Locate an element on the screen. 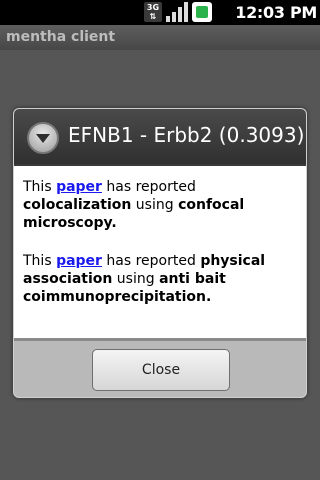  status-icons: 3G ⇅ is located at coordinates (178, 12).